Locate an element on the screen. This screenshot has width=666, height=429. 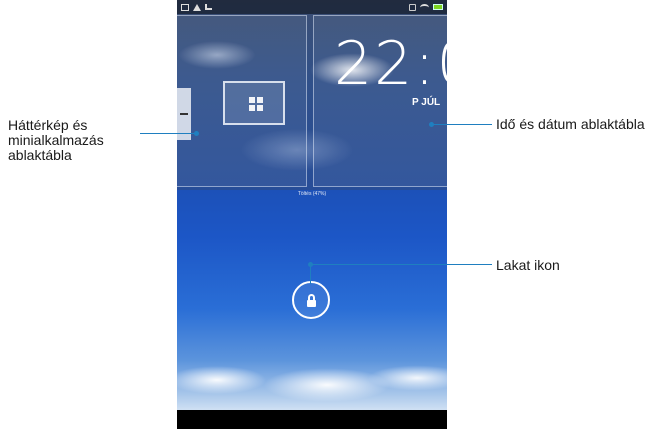
clock-date: P JÚL is located at coordinates (426, 102).